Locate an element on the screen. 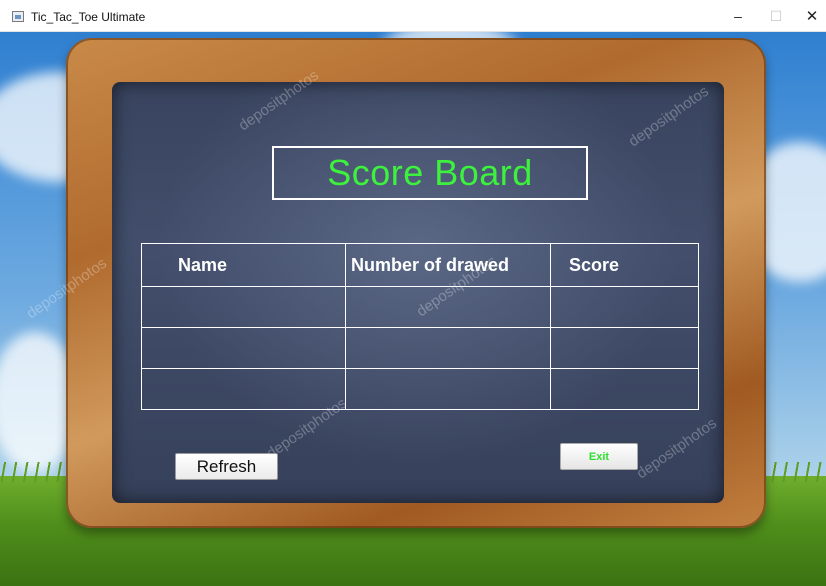  exit-button: Exit is located at coordinates (599, 456).